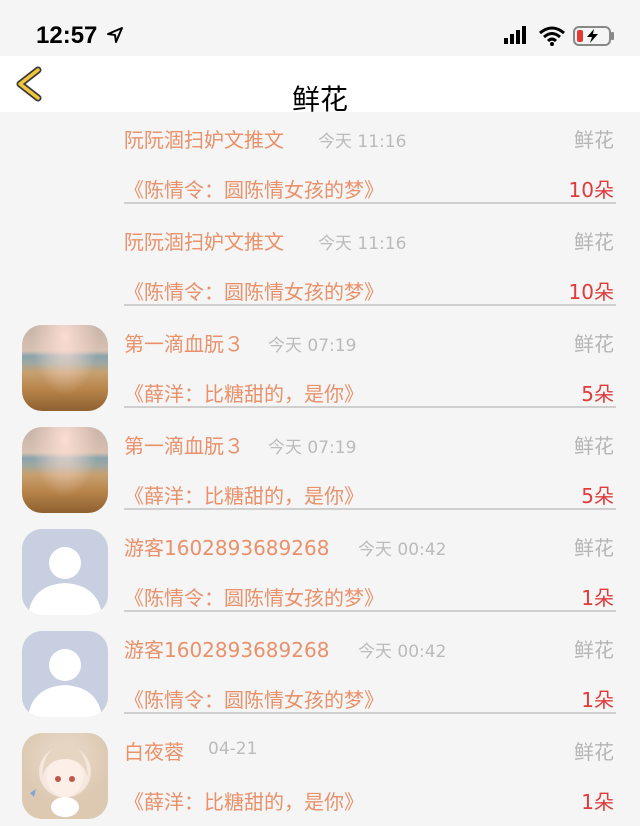 This screenshot has height=826, width=640. Describe the element at coordinates (59, 781) in the screenshot. I see `anime-girl-avatar-icon` at that location.